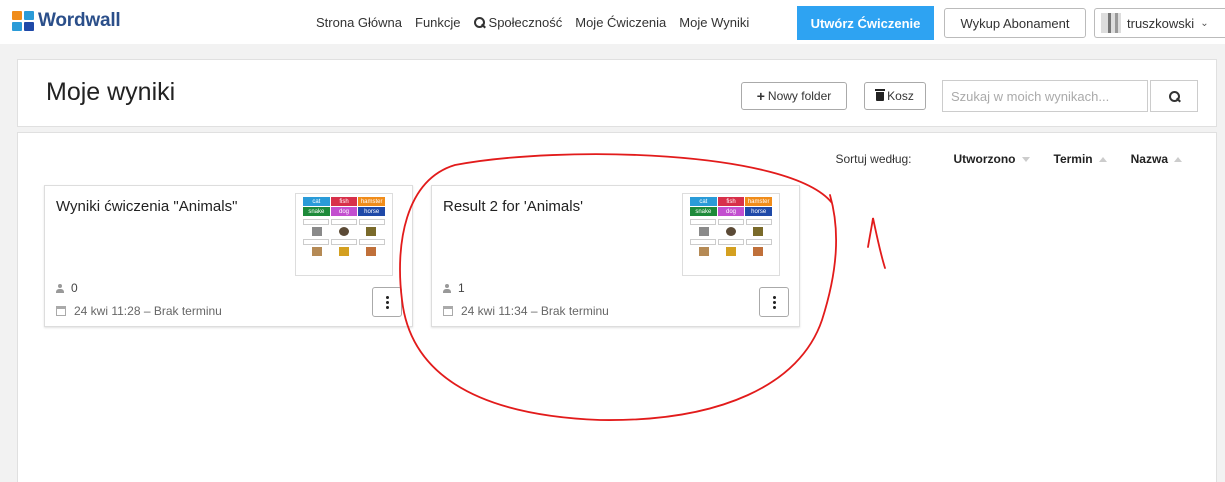  I want to click on sort-desc-icon, so click(1025, 159).